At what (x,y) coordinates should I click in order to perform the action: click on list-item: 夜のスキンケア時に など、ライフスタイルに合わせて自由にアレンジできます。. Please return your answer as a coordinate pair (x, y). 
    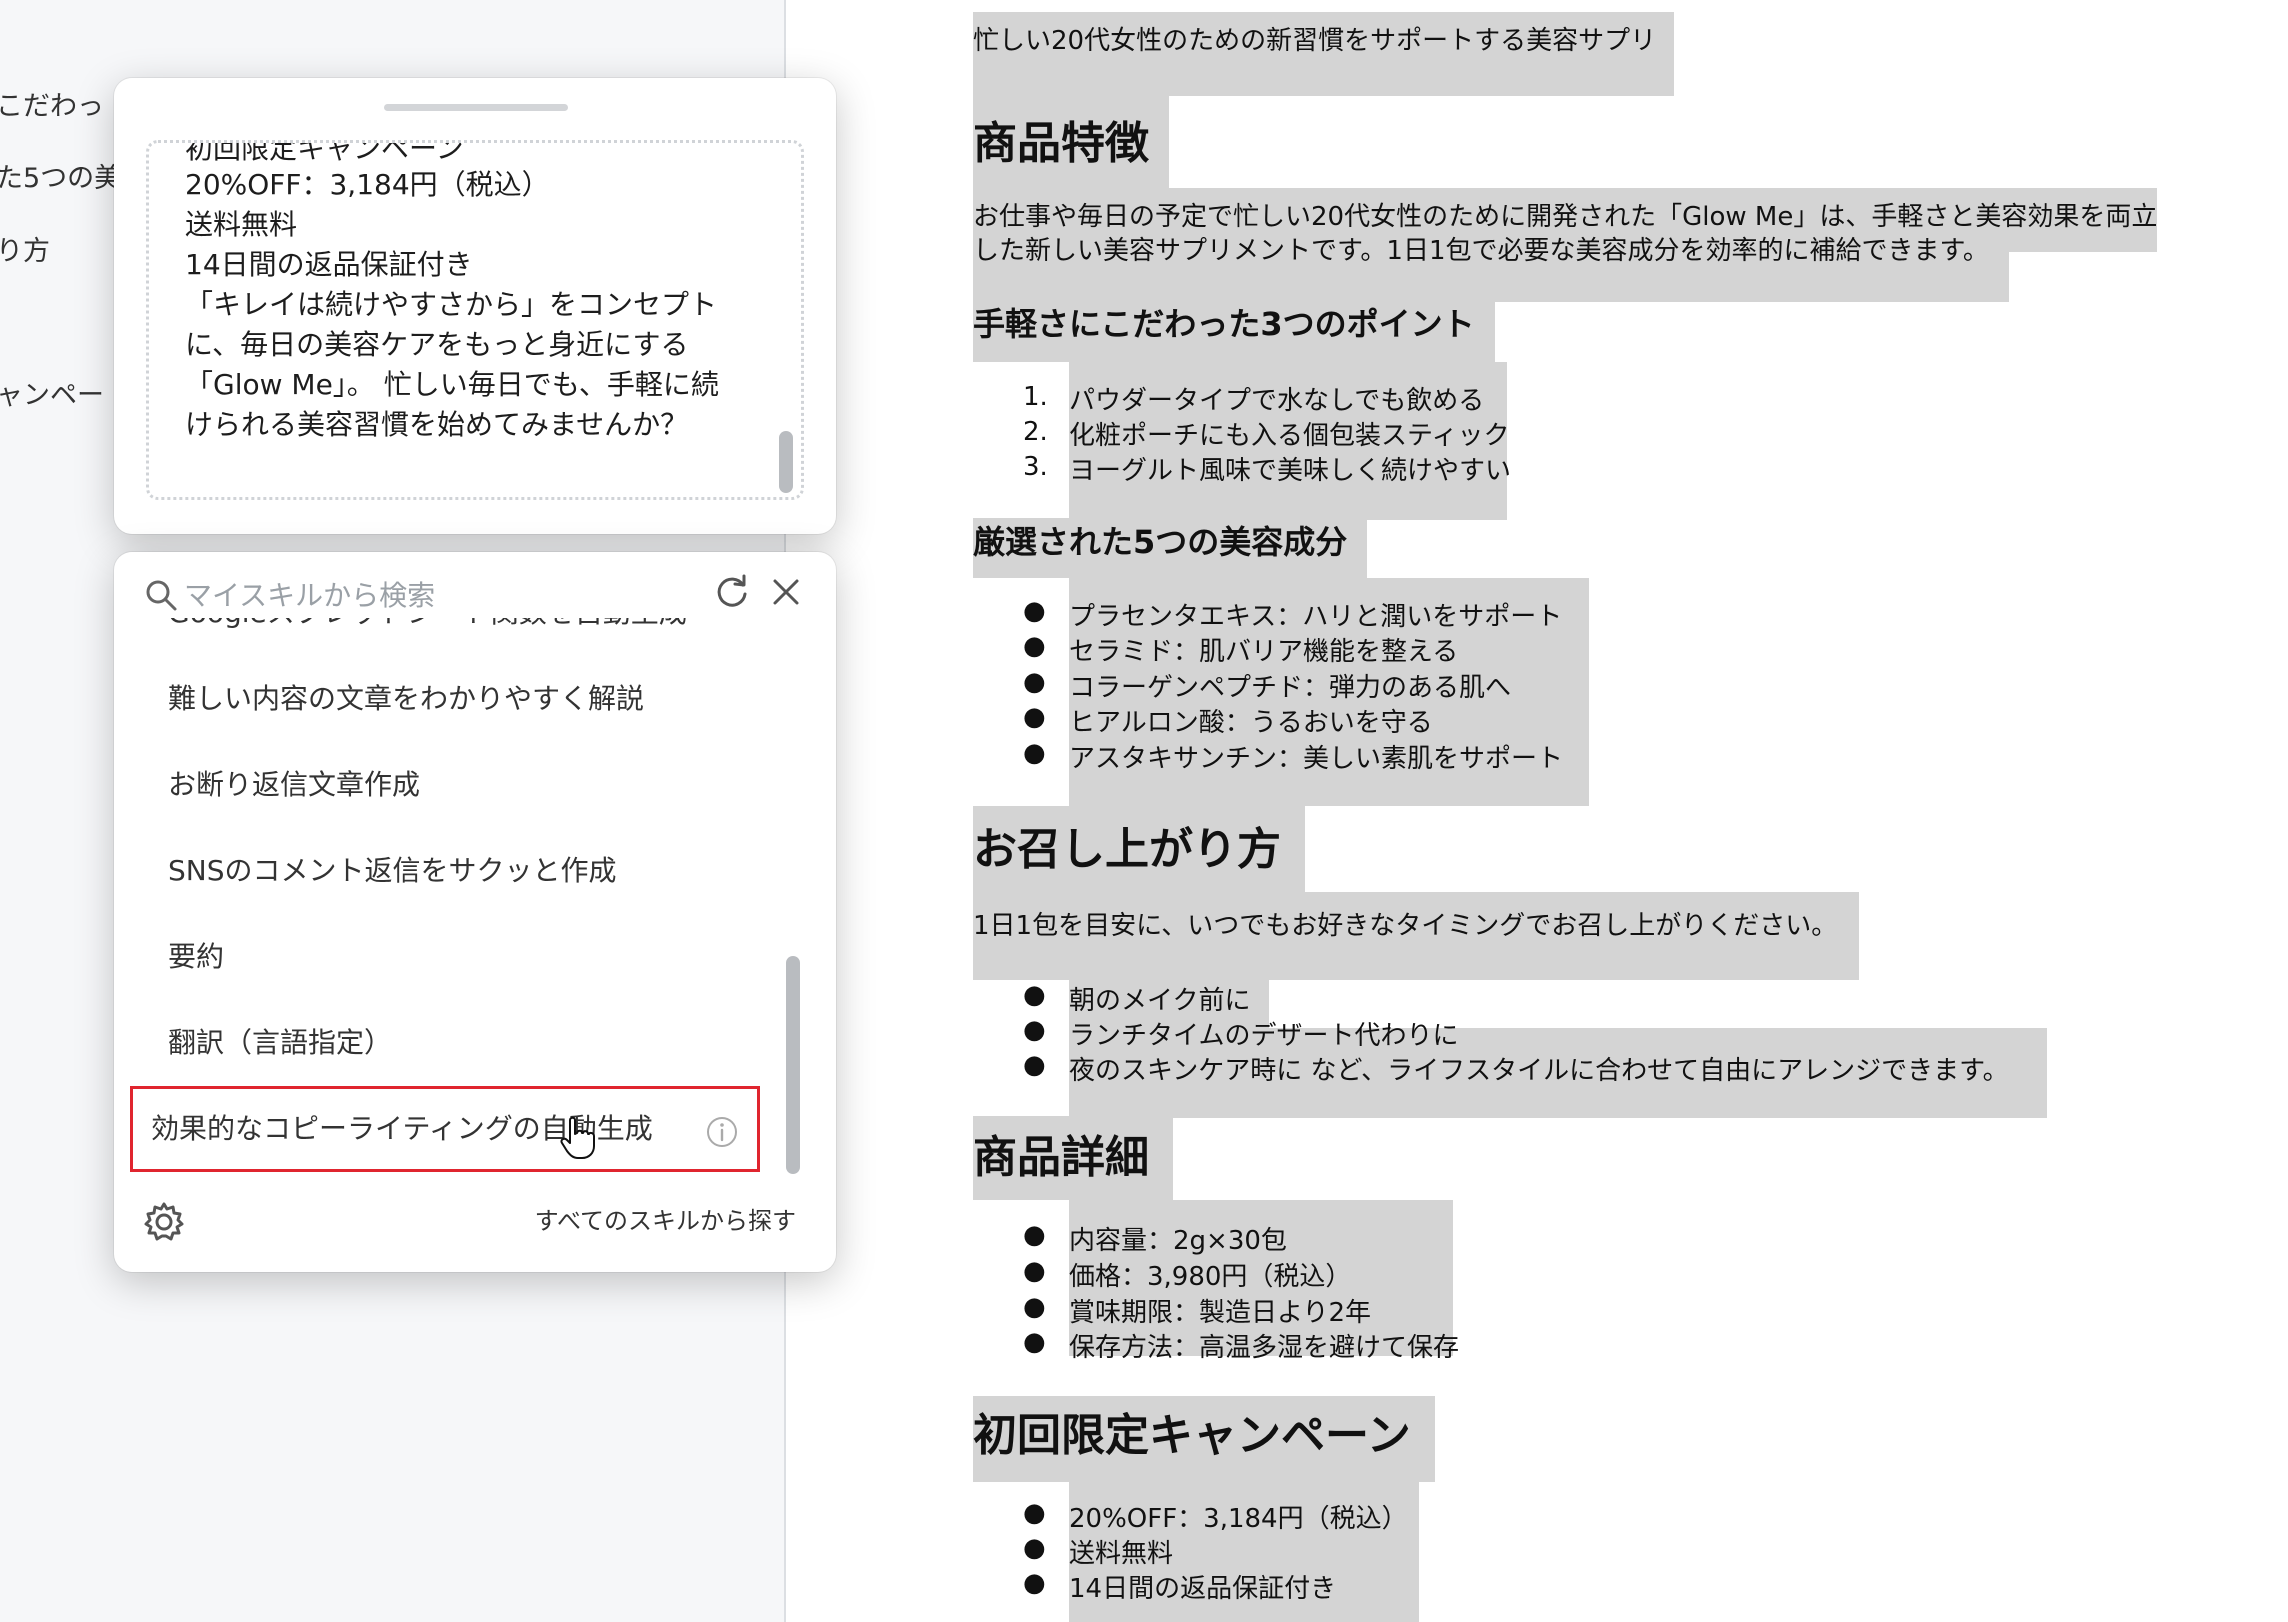
    Looking at the image, I should click on (1539, 1071).